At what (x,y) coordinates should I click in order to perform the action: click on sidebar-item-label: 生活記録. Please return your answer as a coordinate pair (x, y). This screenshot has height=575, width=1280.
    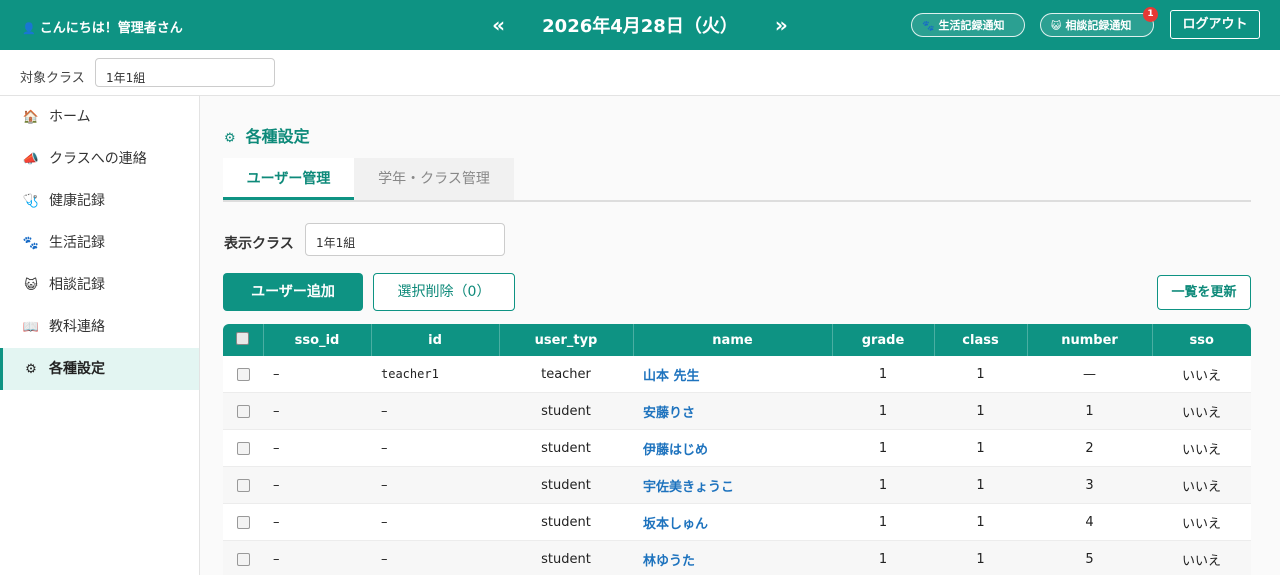
    Looking at the image, I should click on (77, 243).